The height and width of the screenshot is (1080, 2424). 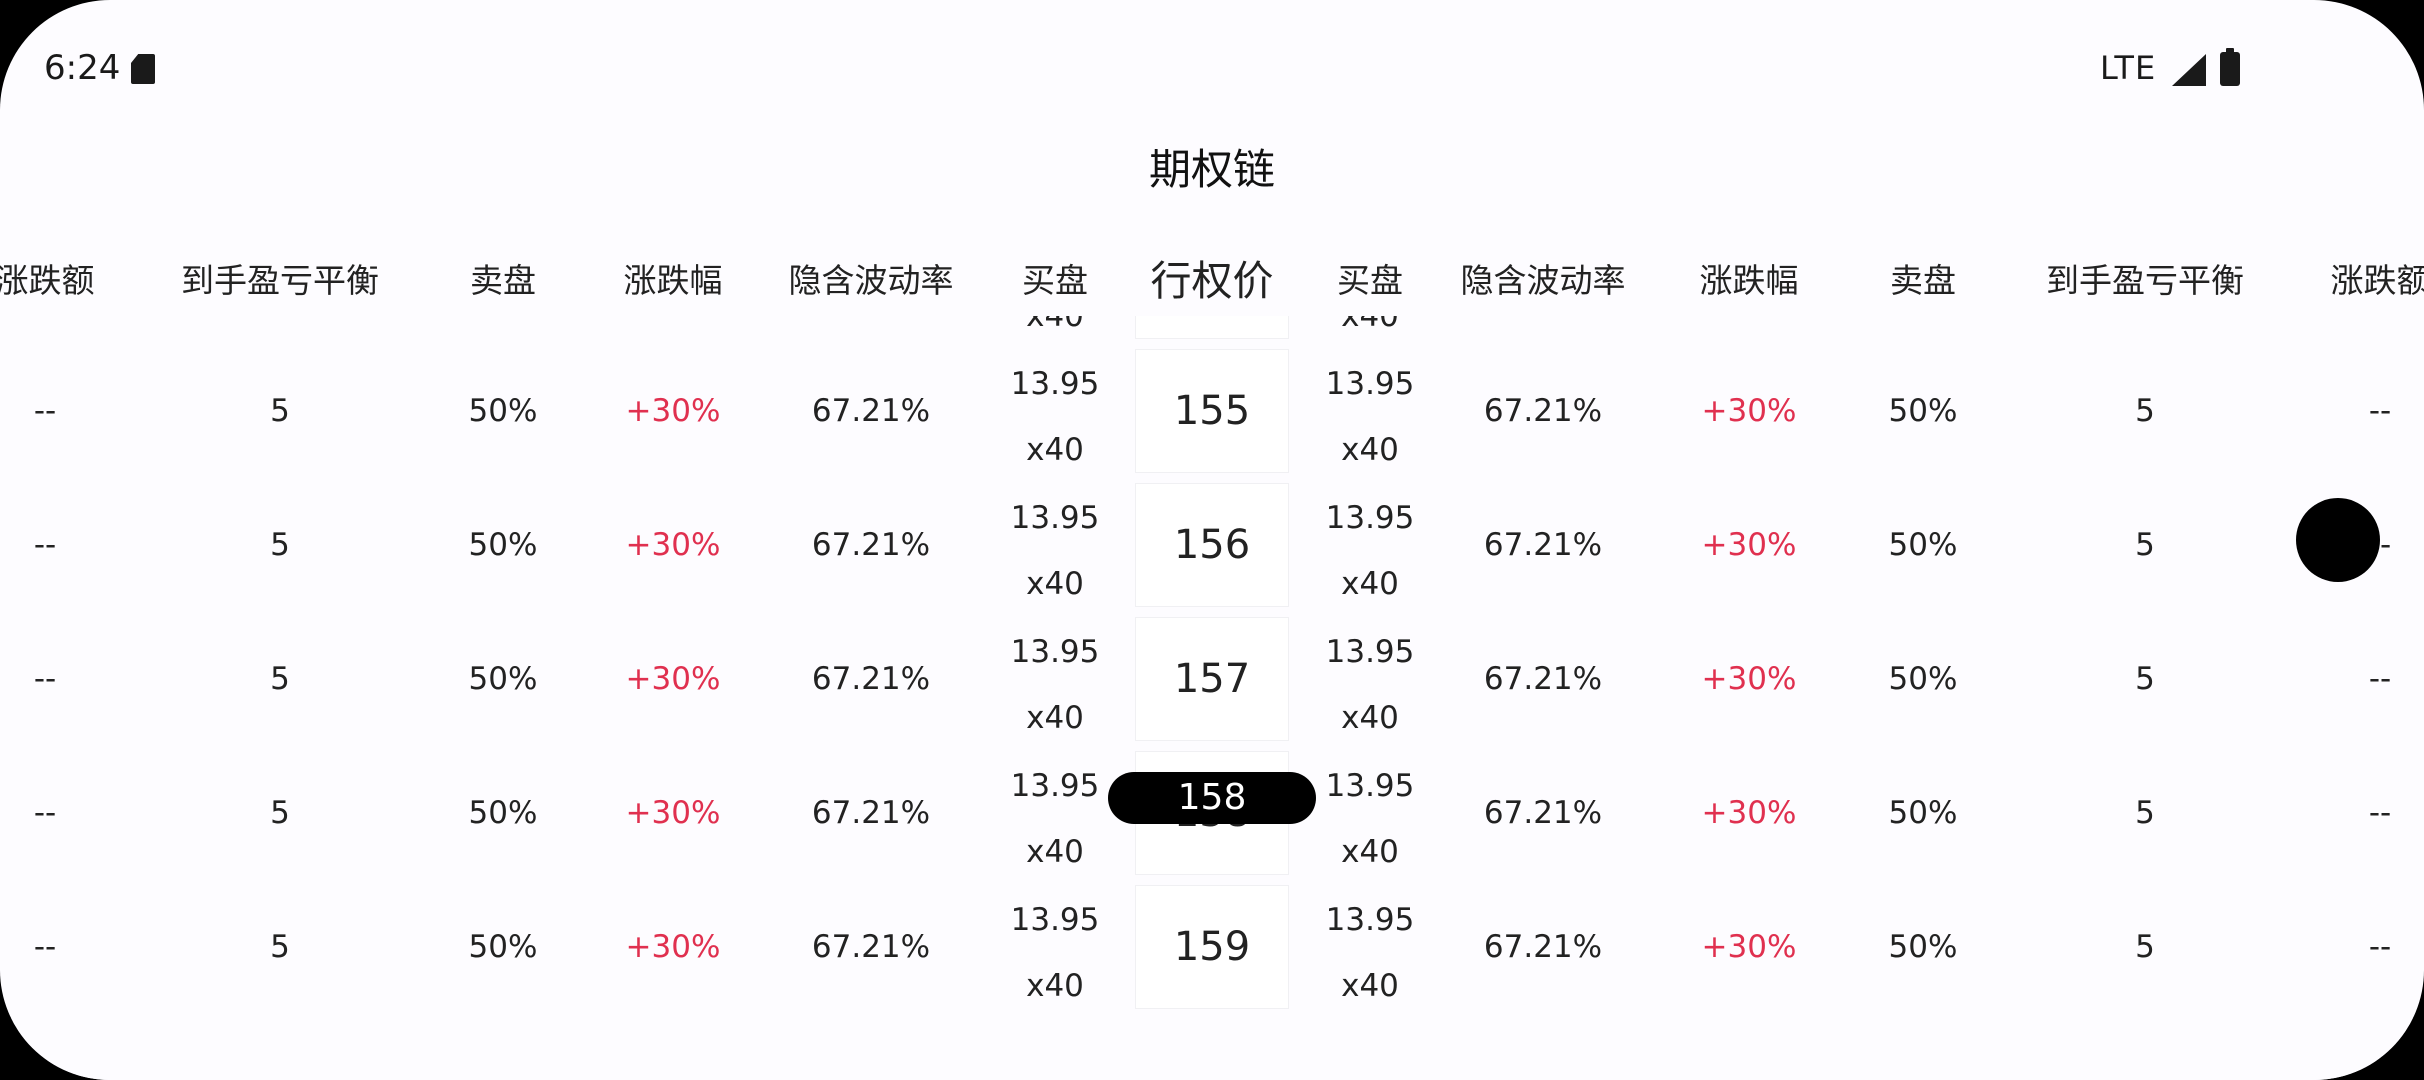 What do you see at coordinates (1543, 281) in the screenshot?
I see `col-right-iv: 隐含波动率` at bounding box center [1543, 281].